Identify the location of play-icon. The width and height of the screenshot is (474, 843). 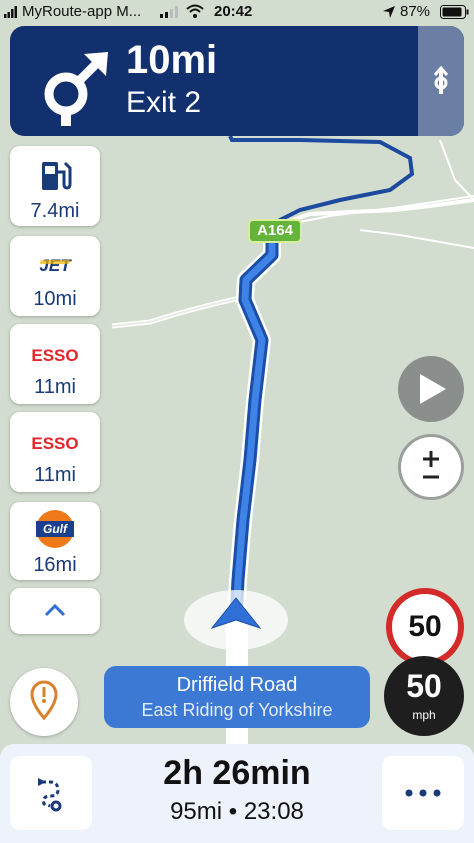
(433, 389).